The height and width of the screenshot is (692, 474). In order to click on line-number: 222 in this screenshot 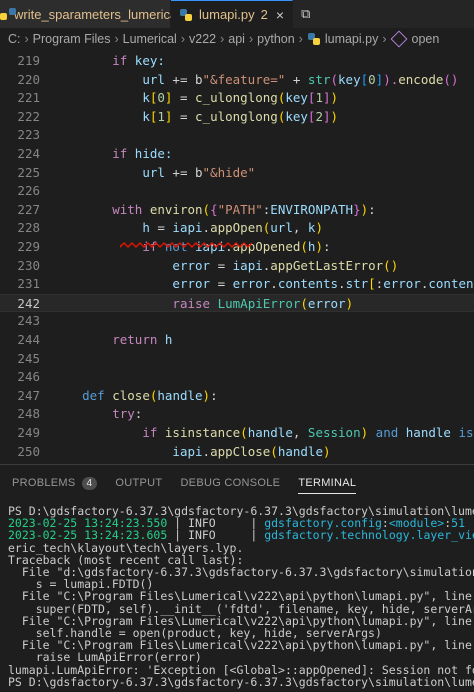, I will do `click(28, 116)`.